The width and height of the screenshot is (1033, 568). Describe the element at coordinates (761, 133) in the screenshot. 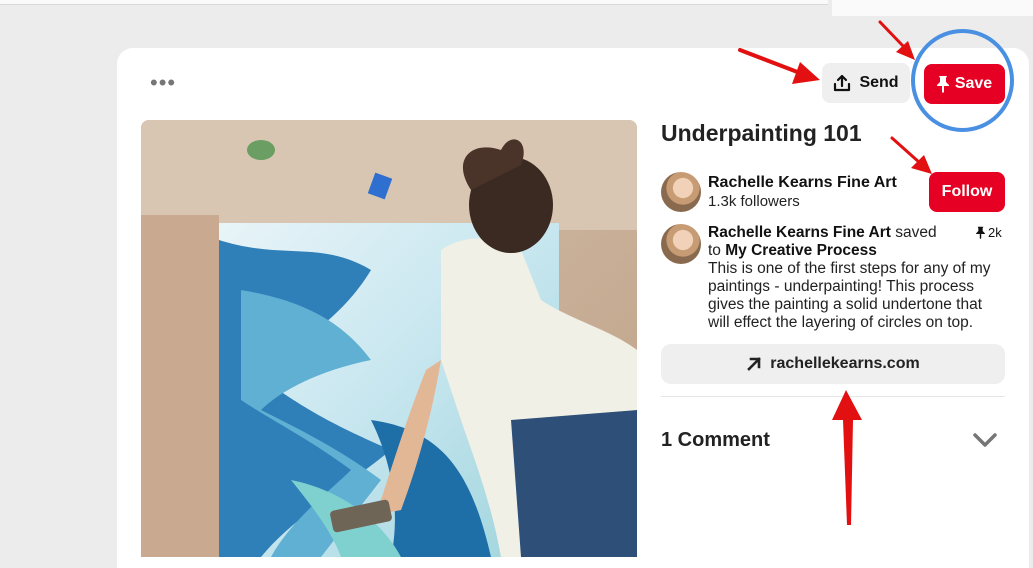

I see `pin-title: Underpainting 101` at that location.